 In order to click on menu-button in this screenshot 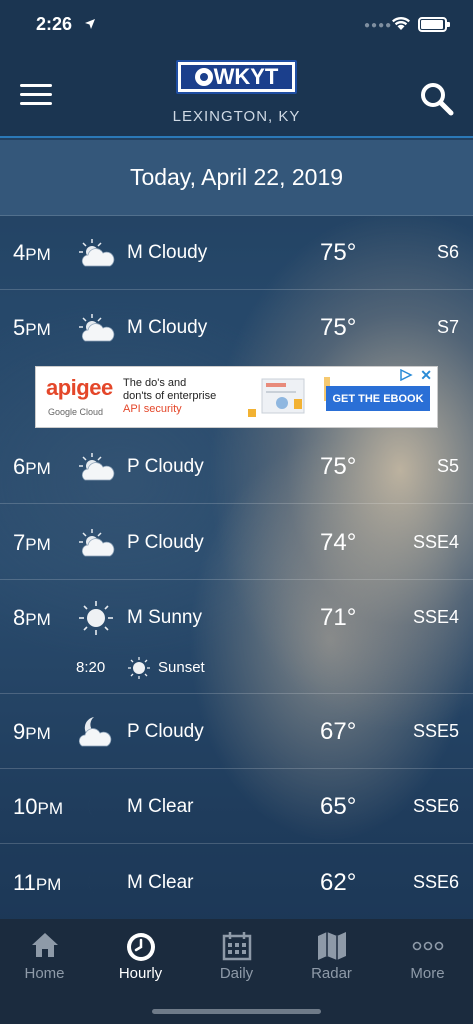, I will do `click(36, 95)`.